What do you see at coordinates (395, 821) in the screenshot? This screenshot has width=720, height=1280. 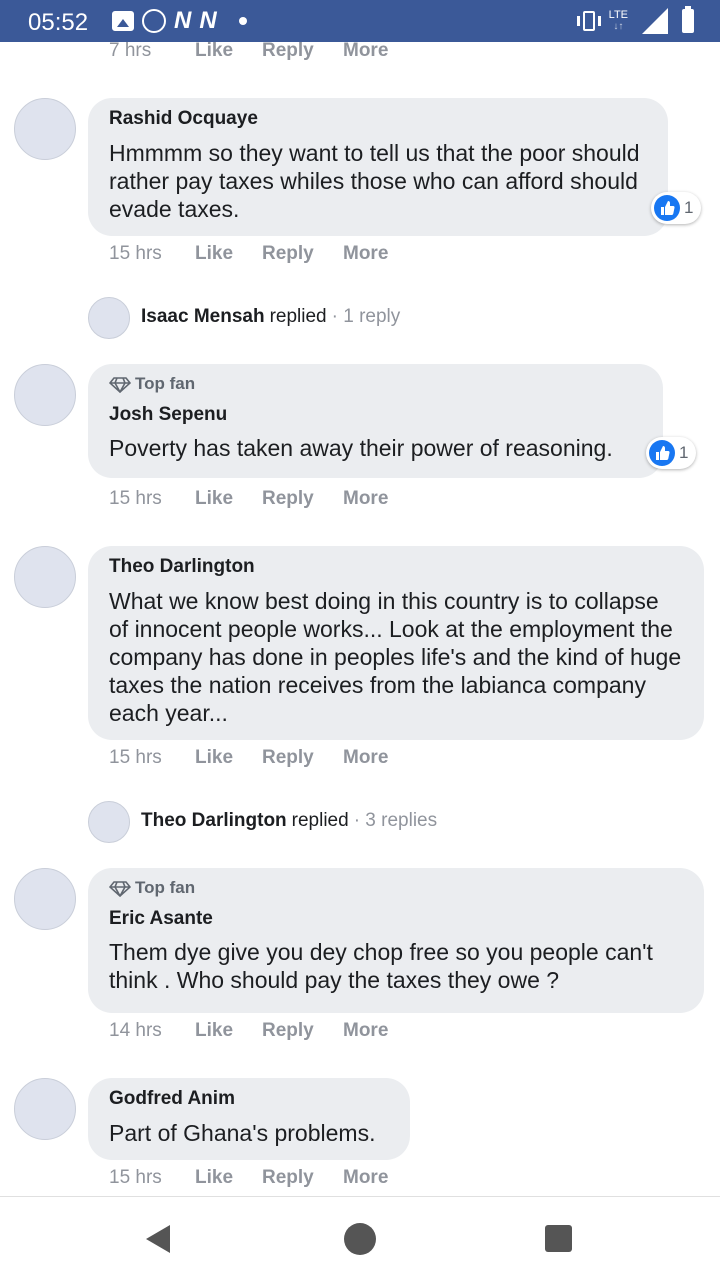 I see `reply-count: · 3 replies` at bounding box center [395, 821].